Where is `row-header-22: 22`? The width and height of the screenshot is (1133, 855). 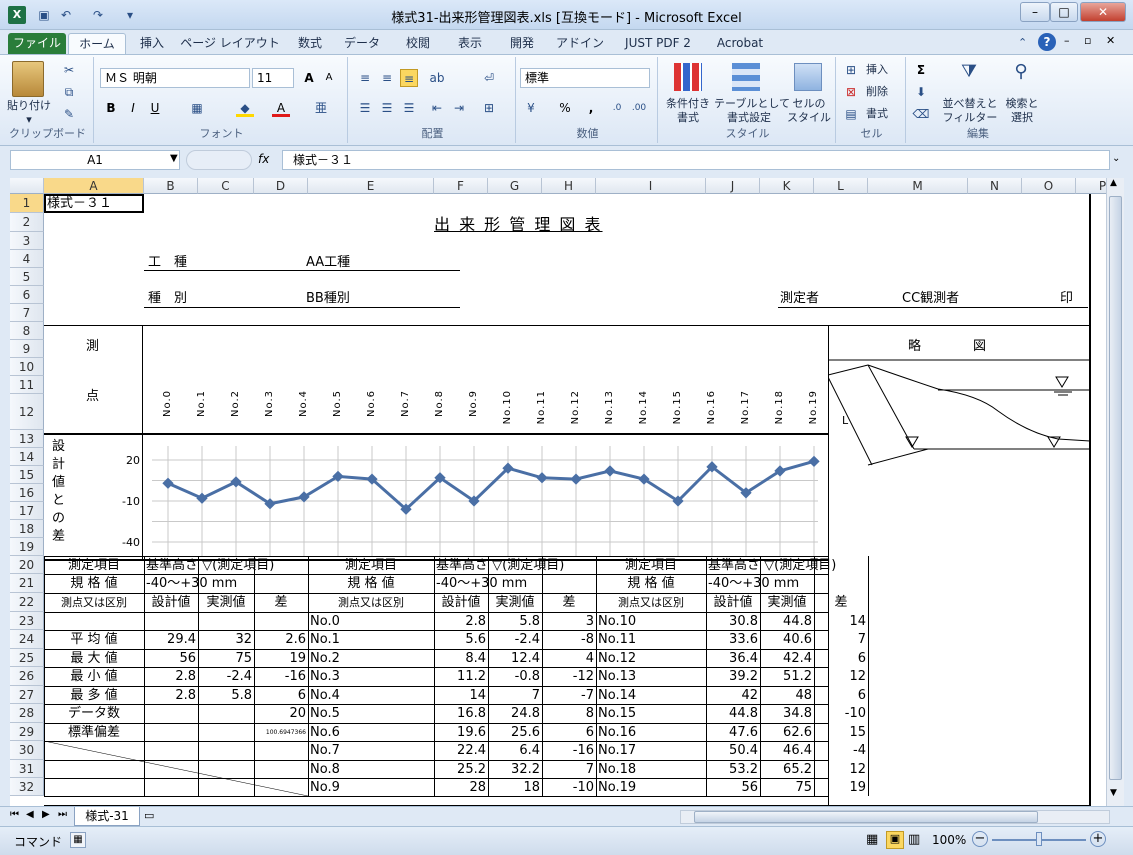
row-header-22: 22 is located at coordinates (27, 602).